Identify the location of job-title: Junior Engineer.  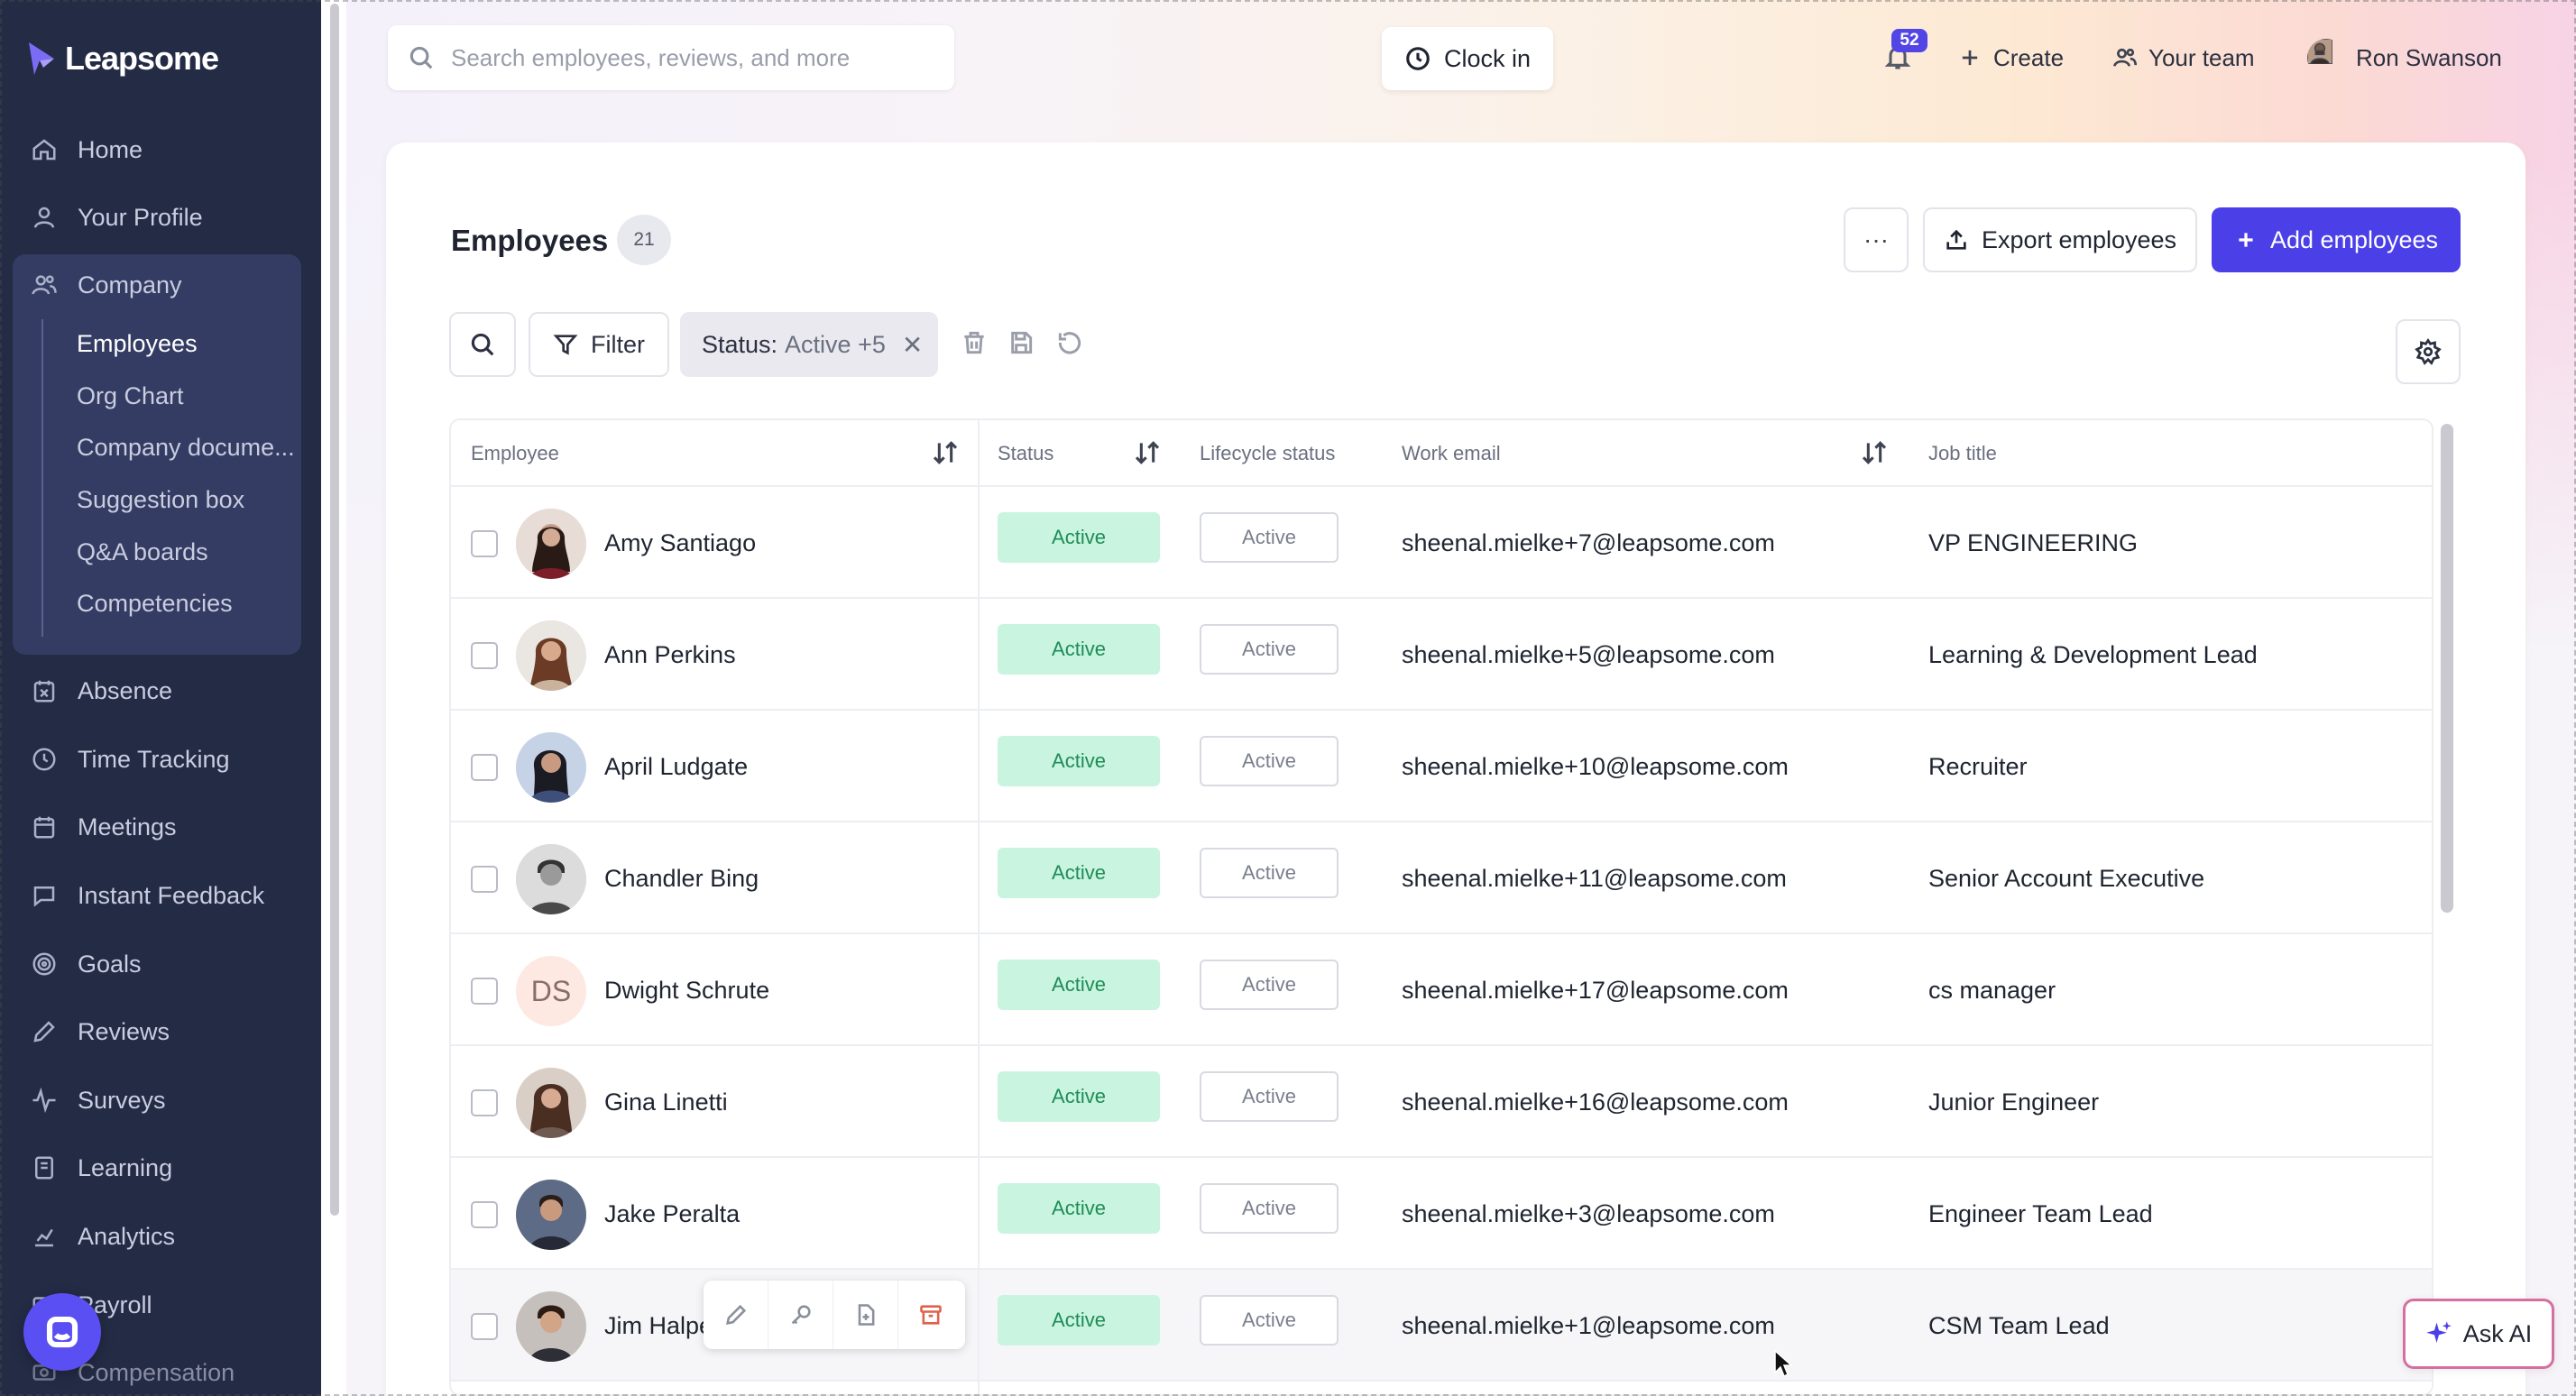
(2014, 1102).